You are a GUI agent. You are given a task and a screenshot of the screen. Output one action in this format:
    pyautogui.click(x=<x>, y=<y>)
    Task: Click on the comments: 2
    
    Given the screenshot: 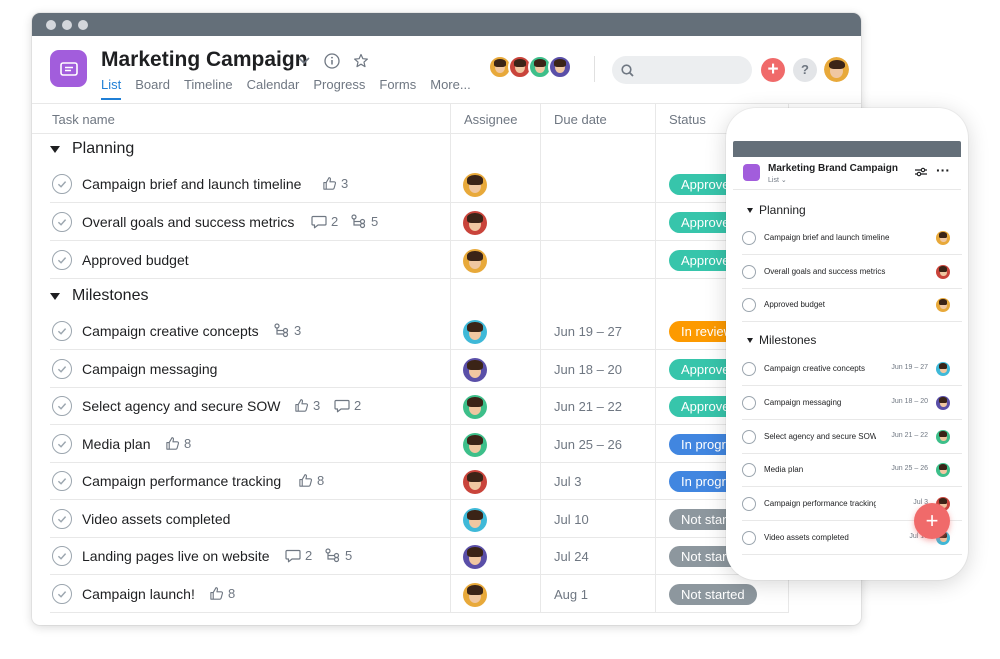 What is the action you would take?
    pyautogui.click(x=347, y=405)
    